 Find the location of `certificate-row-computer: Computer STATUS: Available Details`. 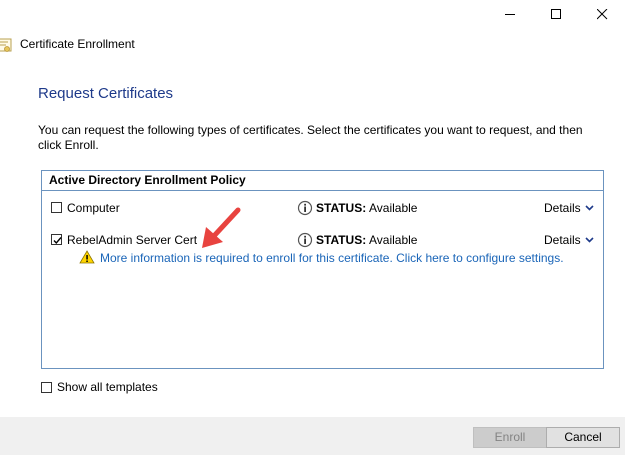

certificate-row-computer: Computer STATUS: Available Details is located at coordinates (325, 209).